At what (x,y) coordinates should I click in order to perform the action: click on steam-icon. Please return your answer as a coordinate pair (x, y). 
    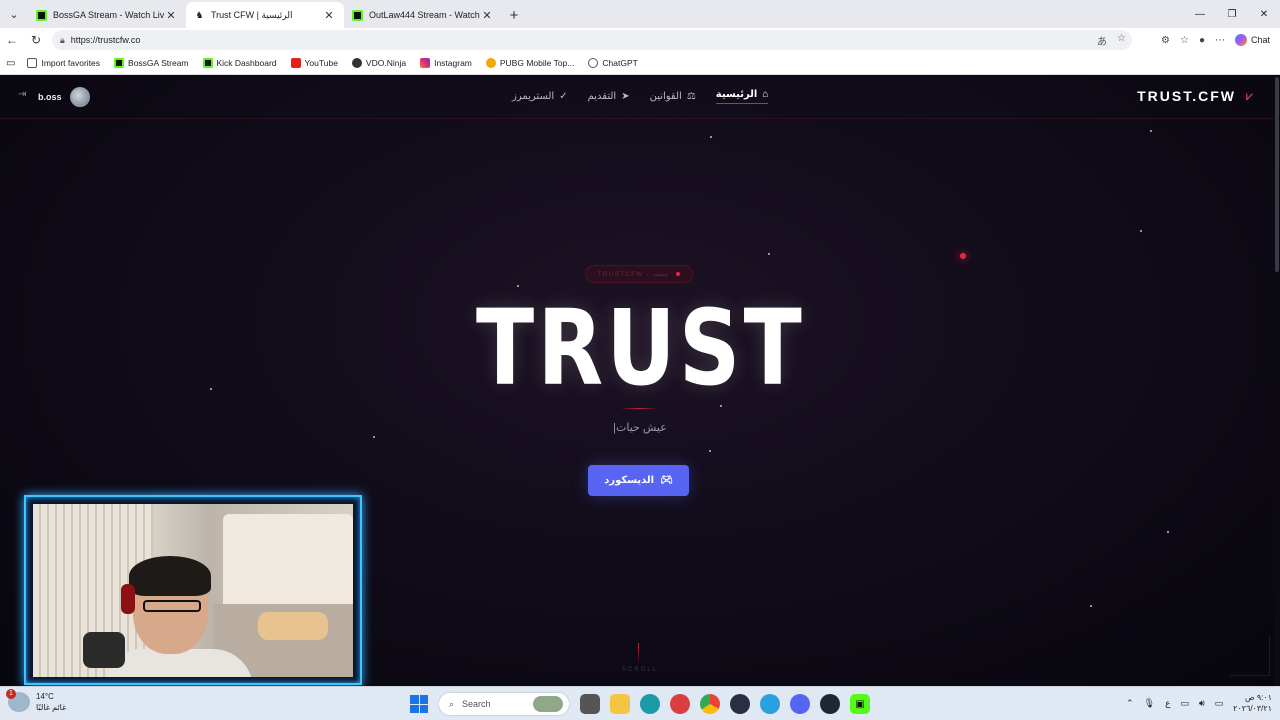
    Looking at the image, I should click on (830, 704).